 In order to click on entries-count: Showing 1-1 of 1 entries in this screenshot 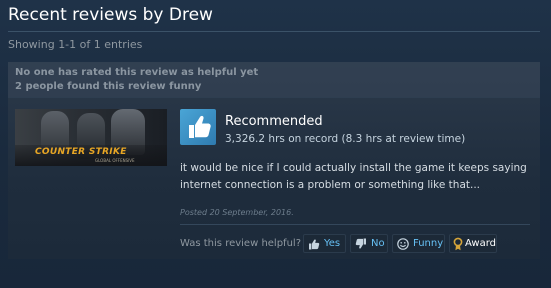, I will do `click(75, 44)`.